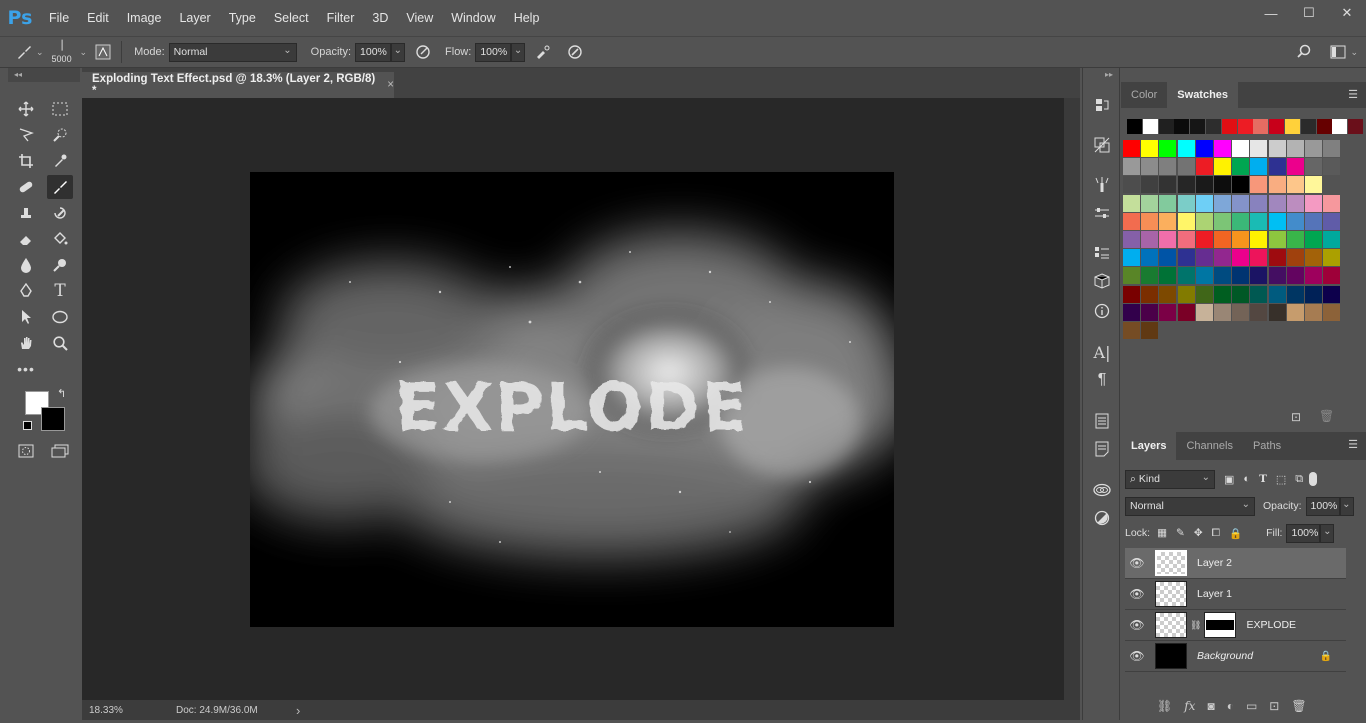  Describe the element at coordinates (60, 343) in the screenshot. I see `zoom-tool-icon` at that location.